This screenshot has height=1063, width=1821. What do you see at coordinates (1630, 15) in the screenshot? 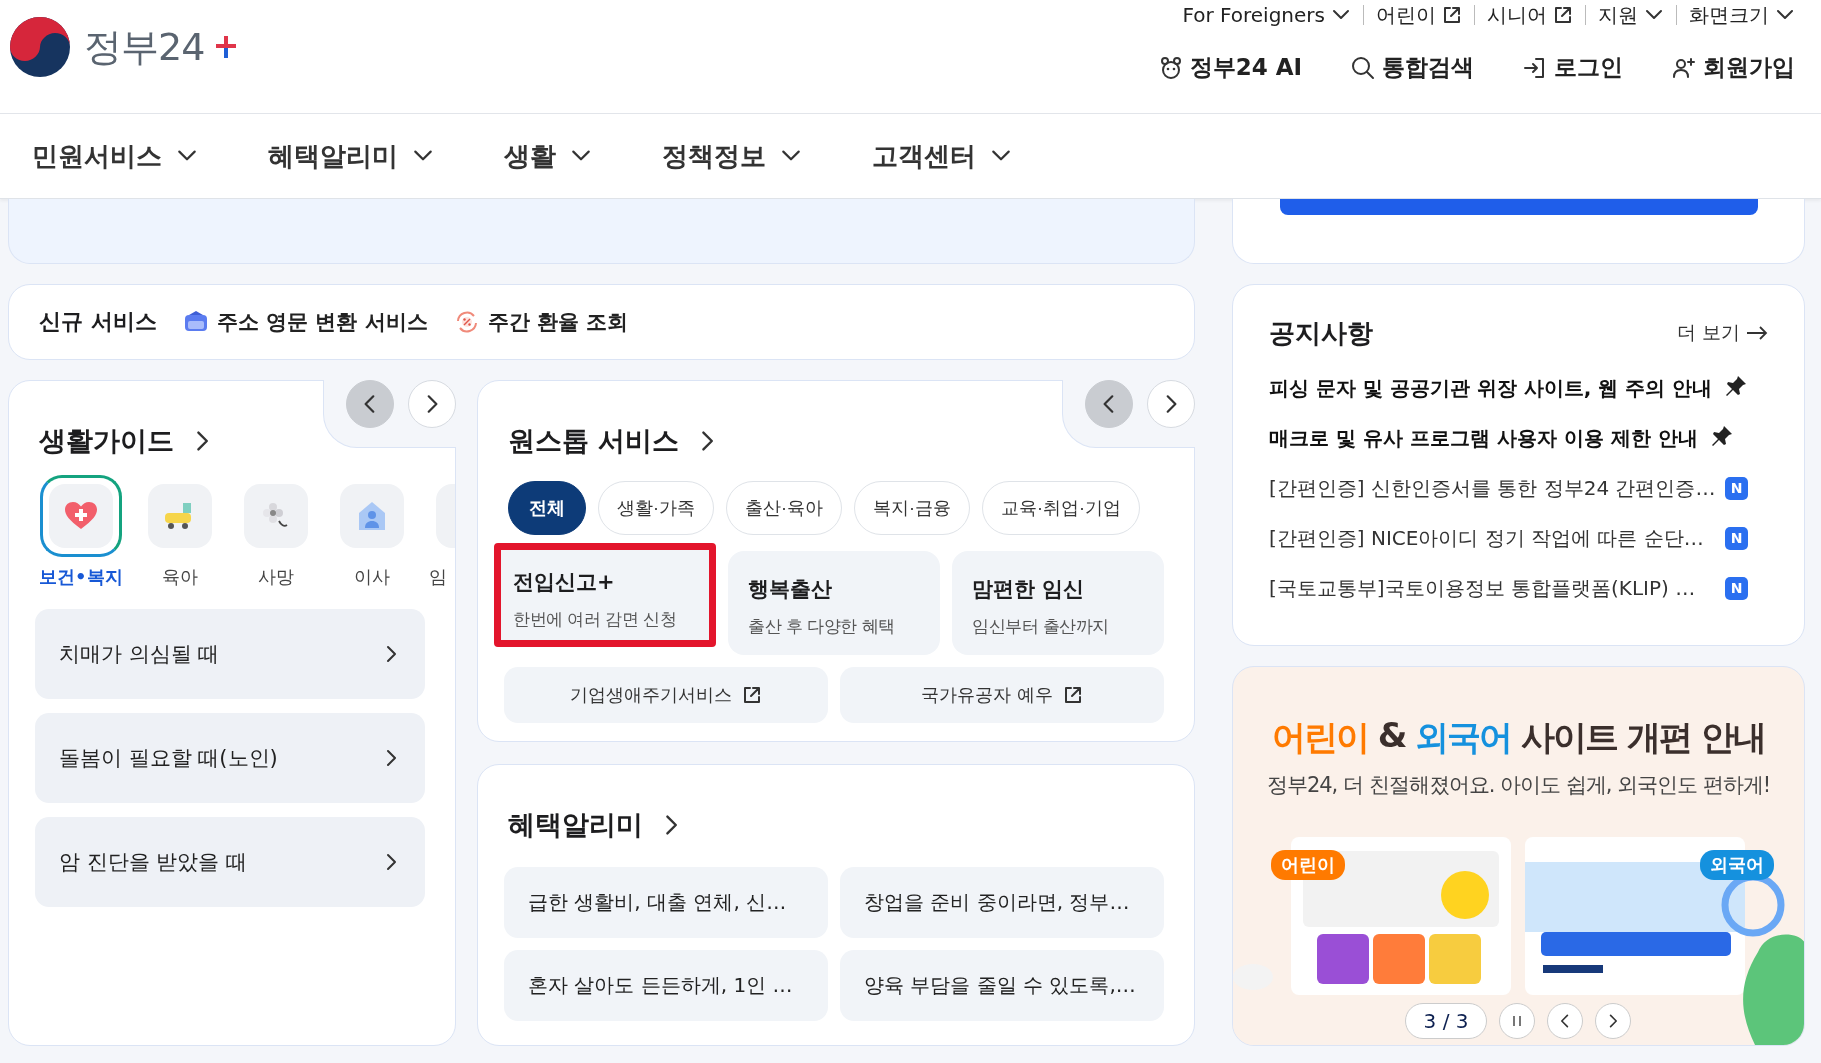
I see `top-link: 지원` at bounding box center [1630, 15].